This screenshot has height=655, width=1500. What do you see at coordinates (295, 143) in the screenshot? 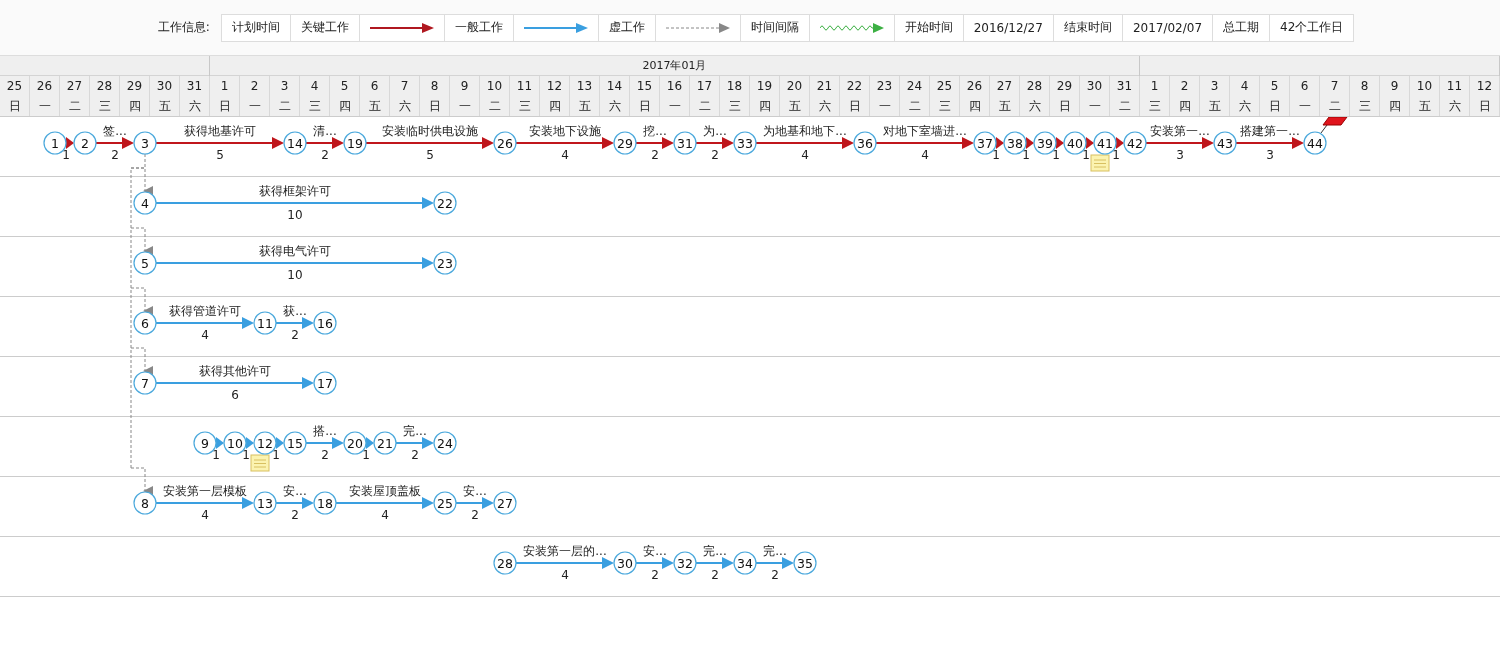
I see `event-node: 14` at bounding box center [295, 143].